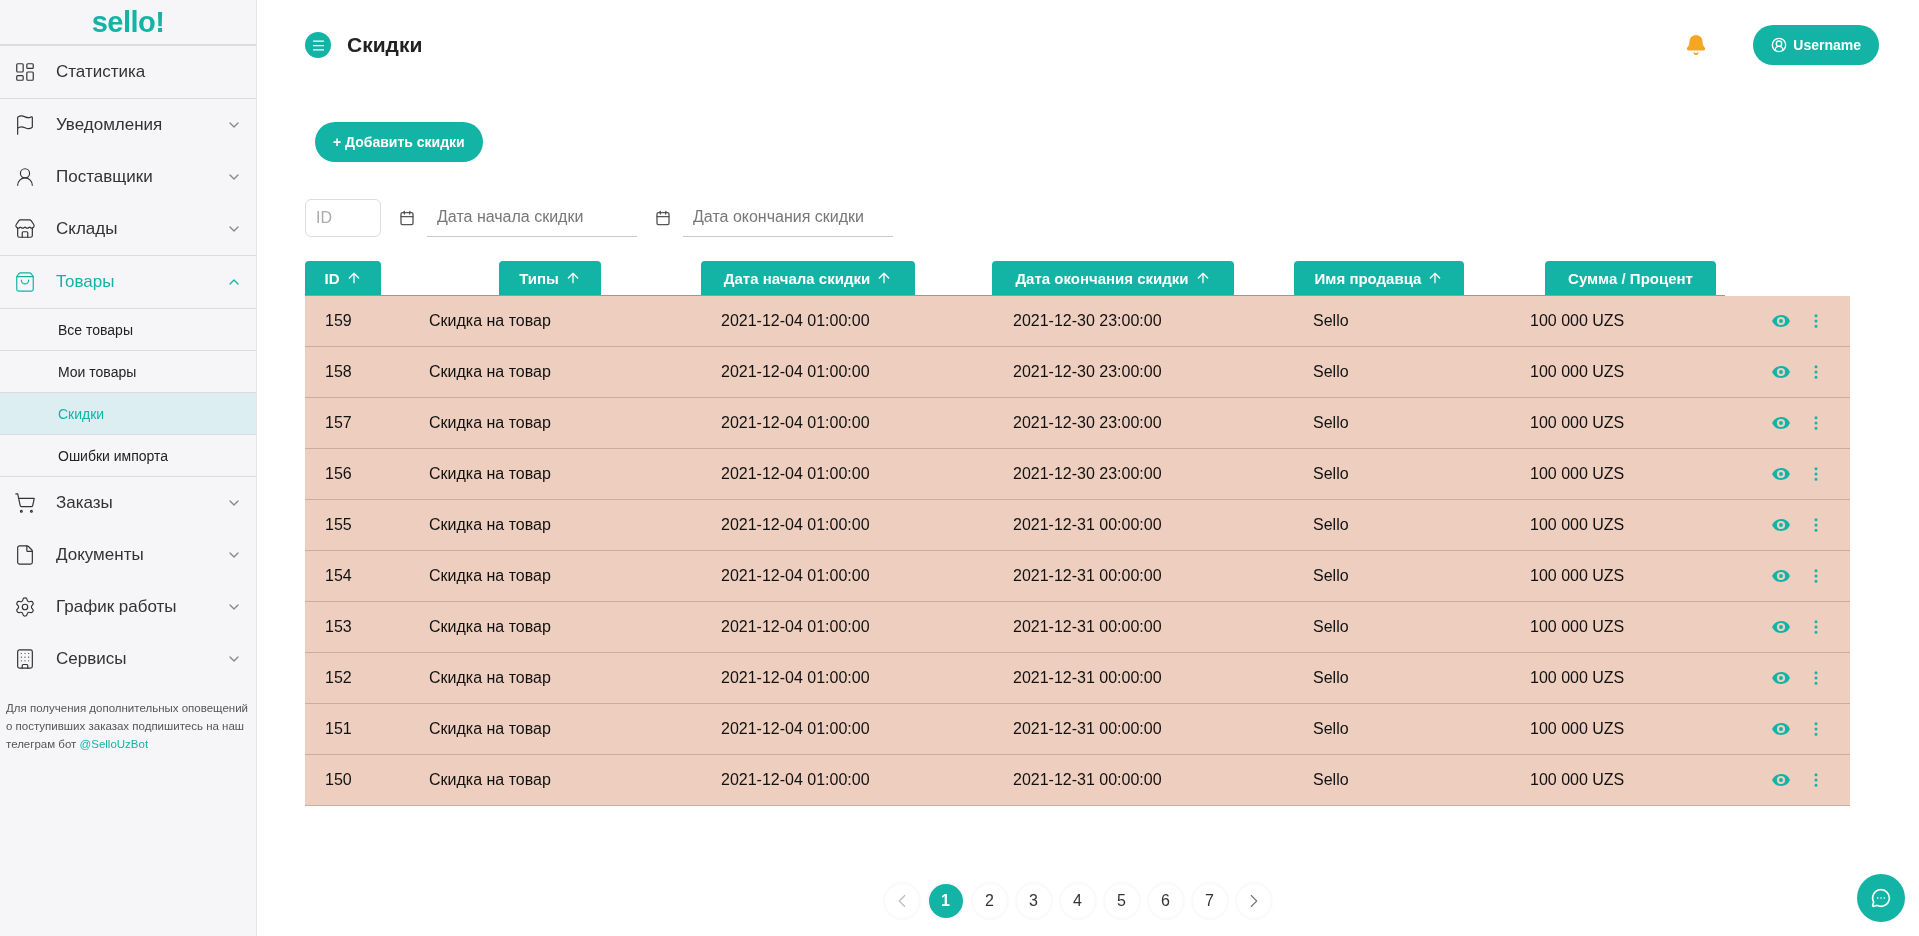  What do you see at coordinates (338, 729) in the screenshot?
I see `table-cell-text: 151` at bounding box center [338, 729].